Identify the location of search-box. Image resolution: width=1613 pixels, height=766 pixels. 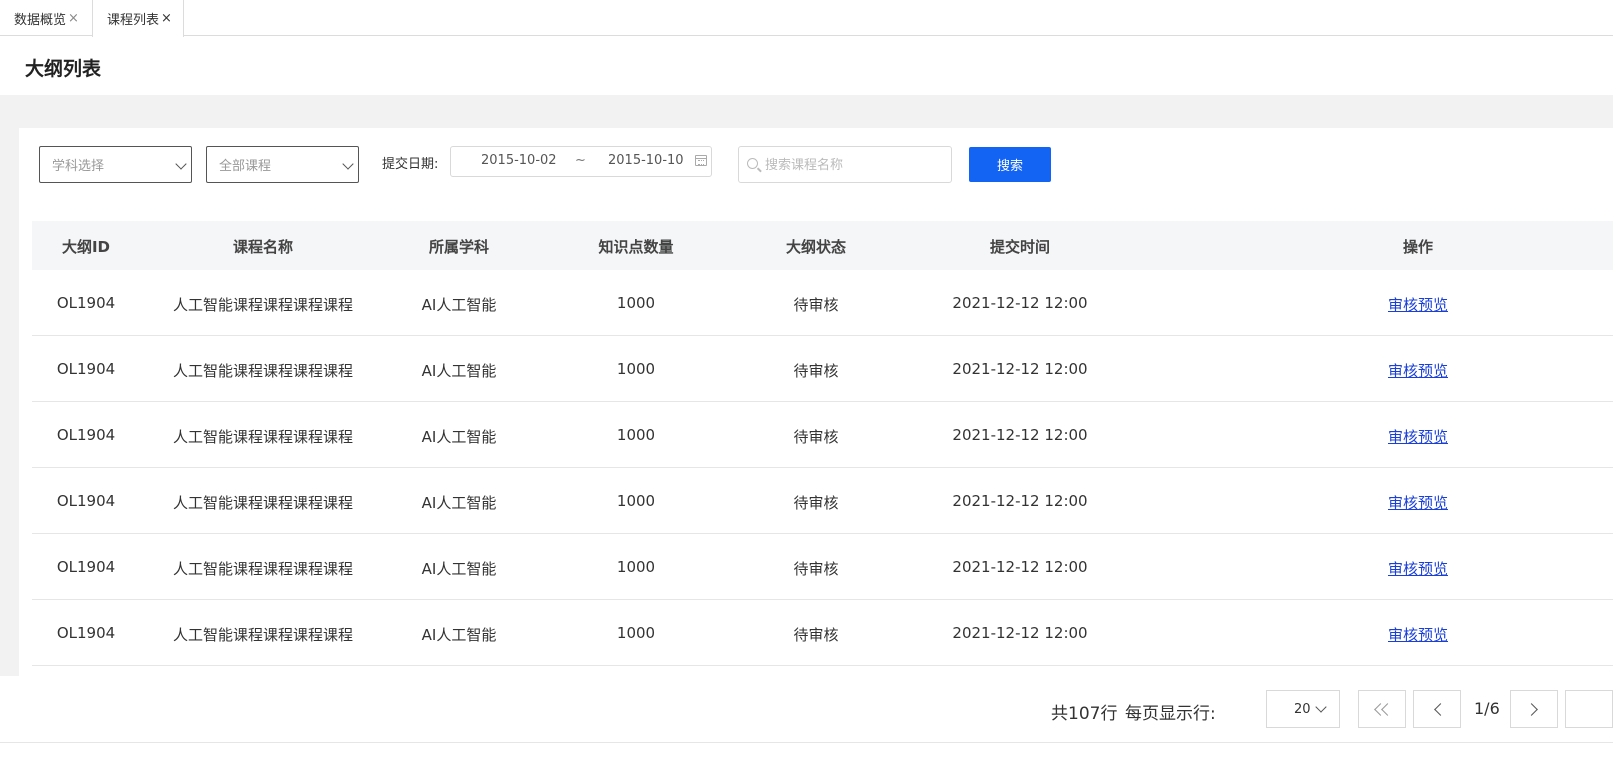
(845, 164).